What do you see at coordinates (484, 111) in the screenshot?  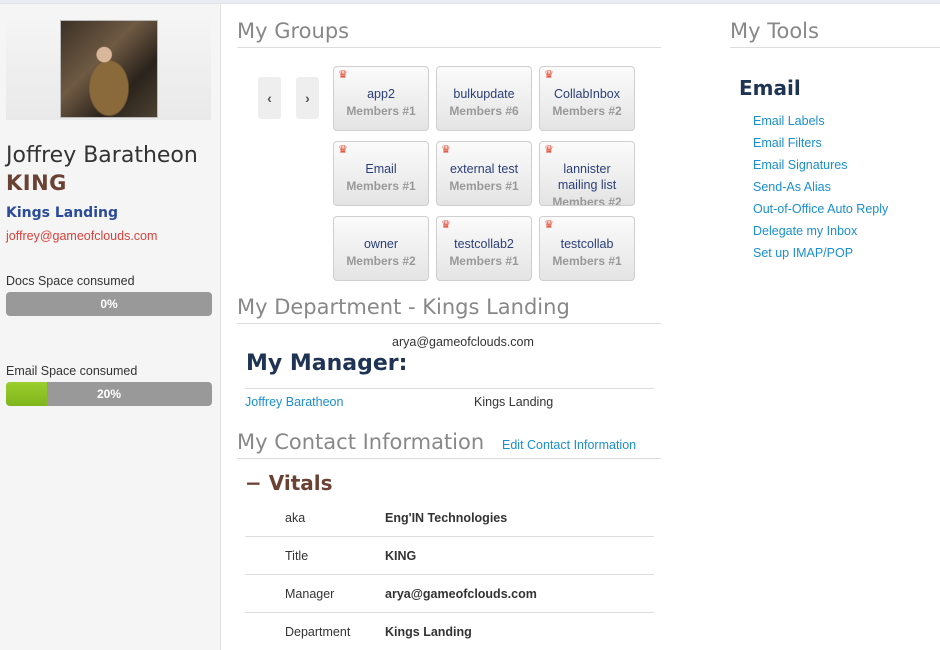 I see `group-members-count: Members #6` at bounding box center [484, 111].